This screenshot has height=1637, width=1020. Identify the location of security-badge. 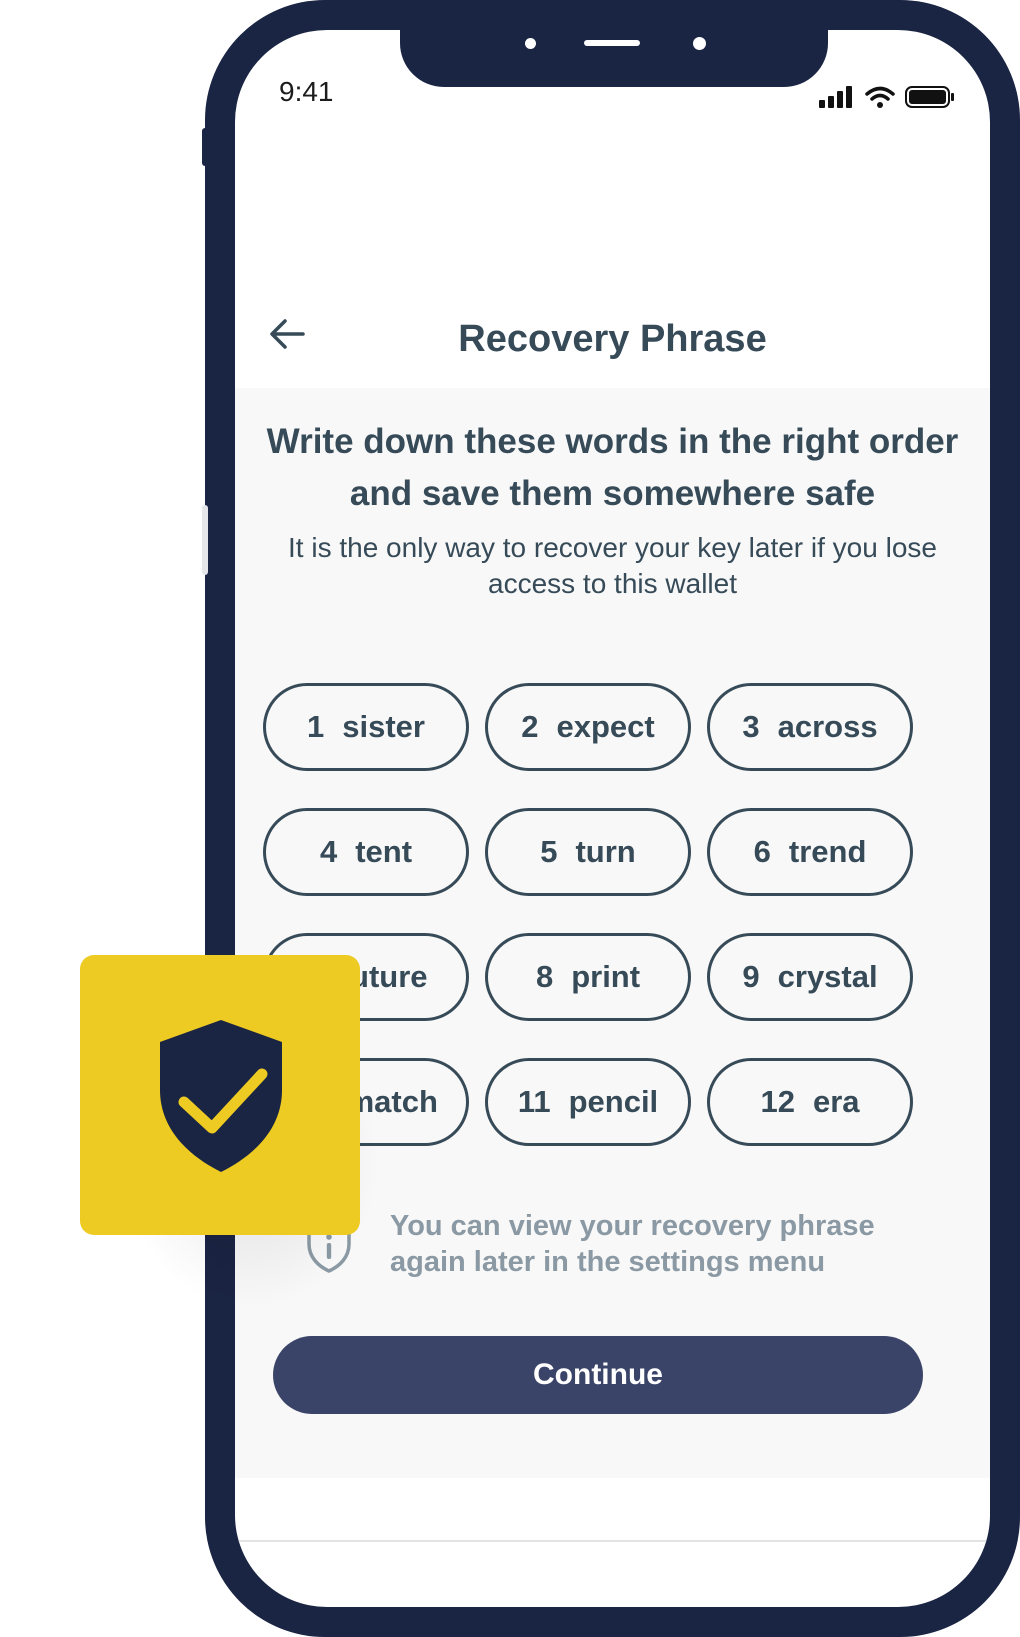
(220, 1095).